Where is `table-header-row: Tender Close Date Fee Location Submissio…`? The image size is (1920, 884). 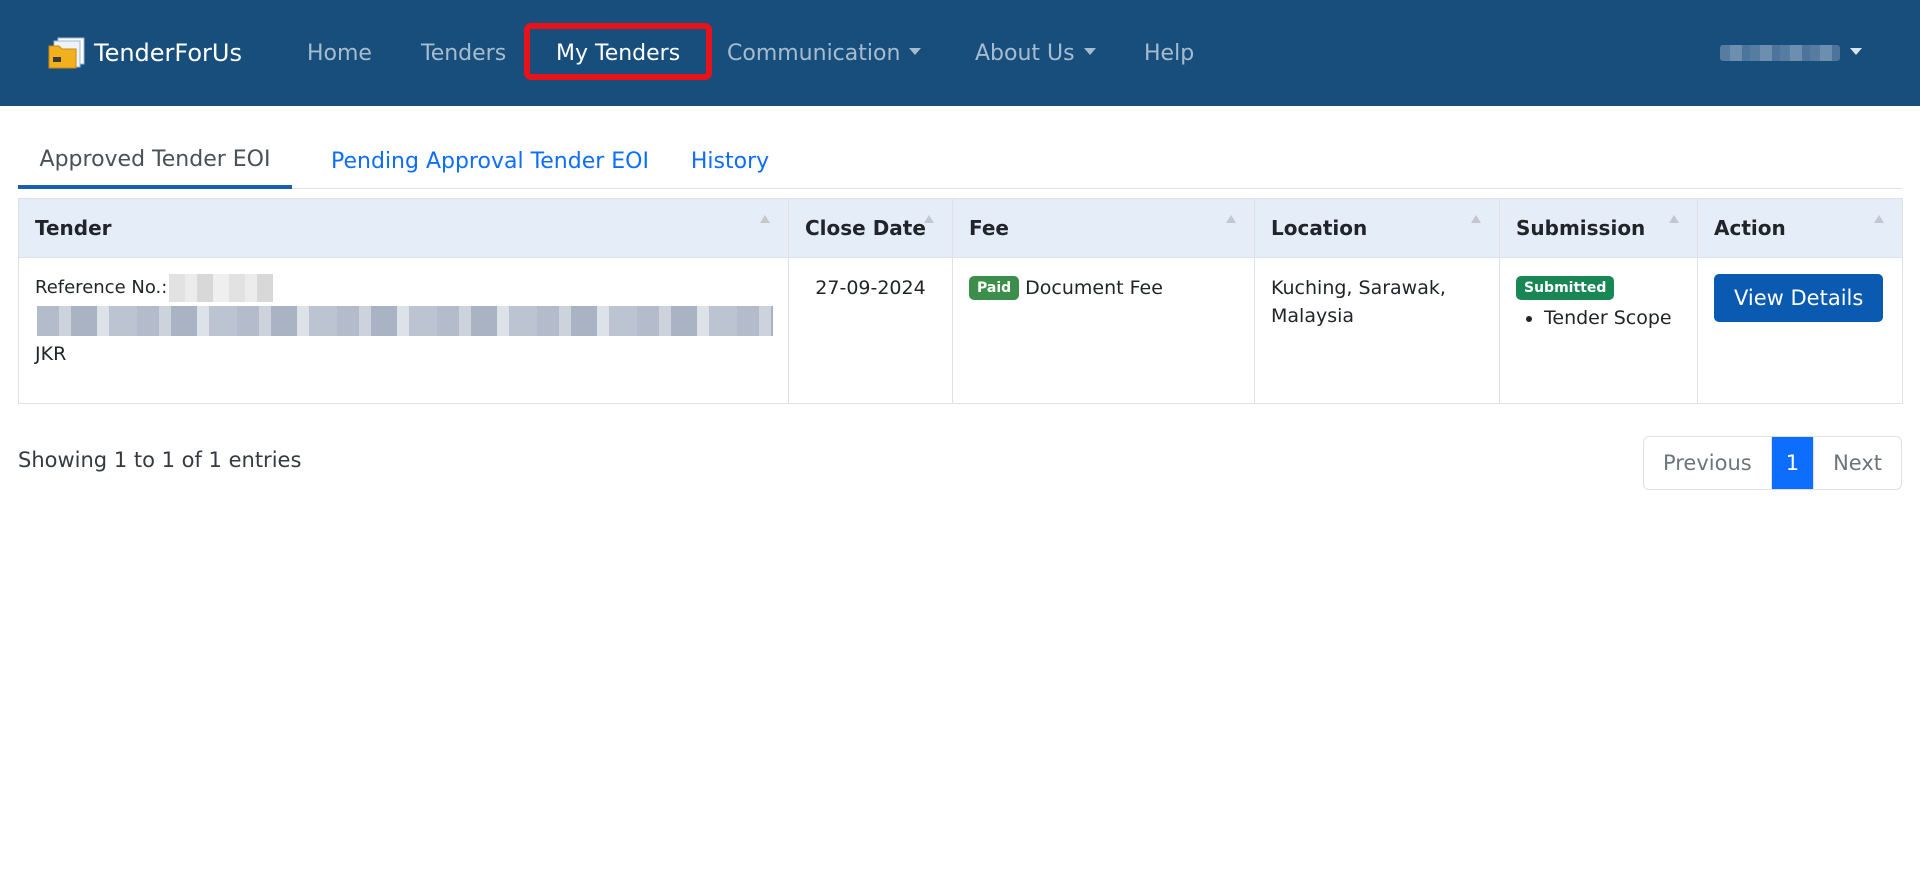 table-header-row: Tender Close Date Fee Location Submissio… is located at coordinates (960, 228).